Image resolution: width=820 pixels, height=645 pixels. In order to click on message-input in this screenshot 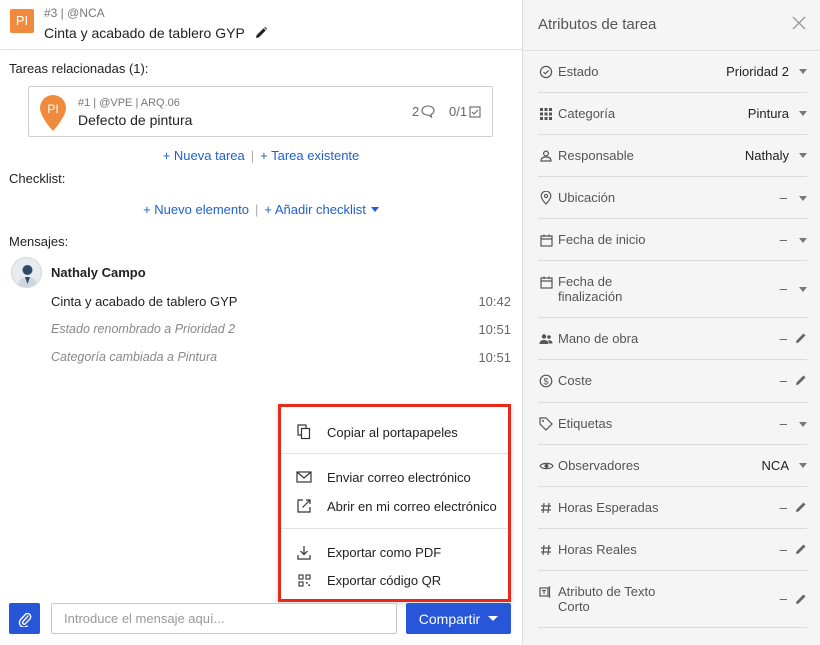, I will do `click(224, 618)`.